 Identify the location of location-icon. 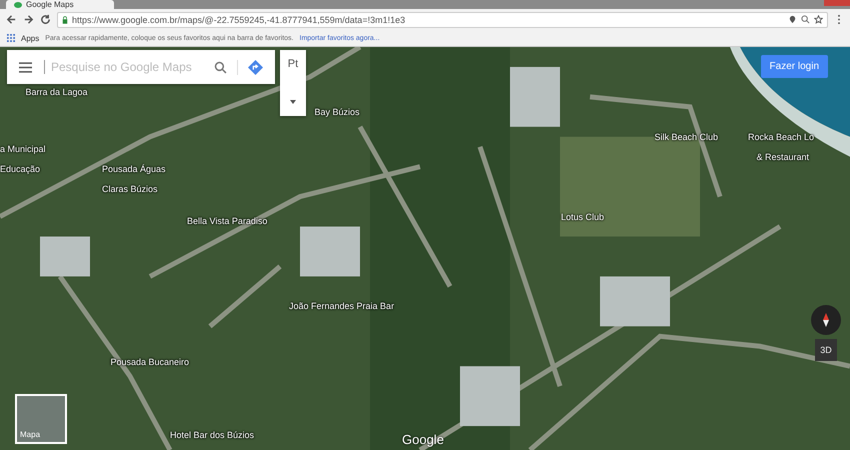
(792, 19).